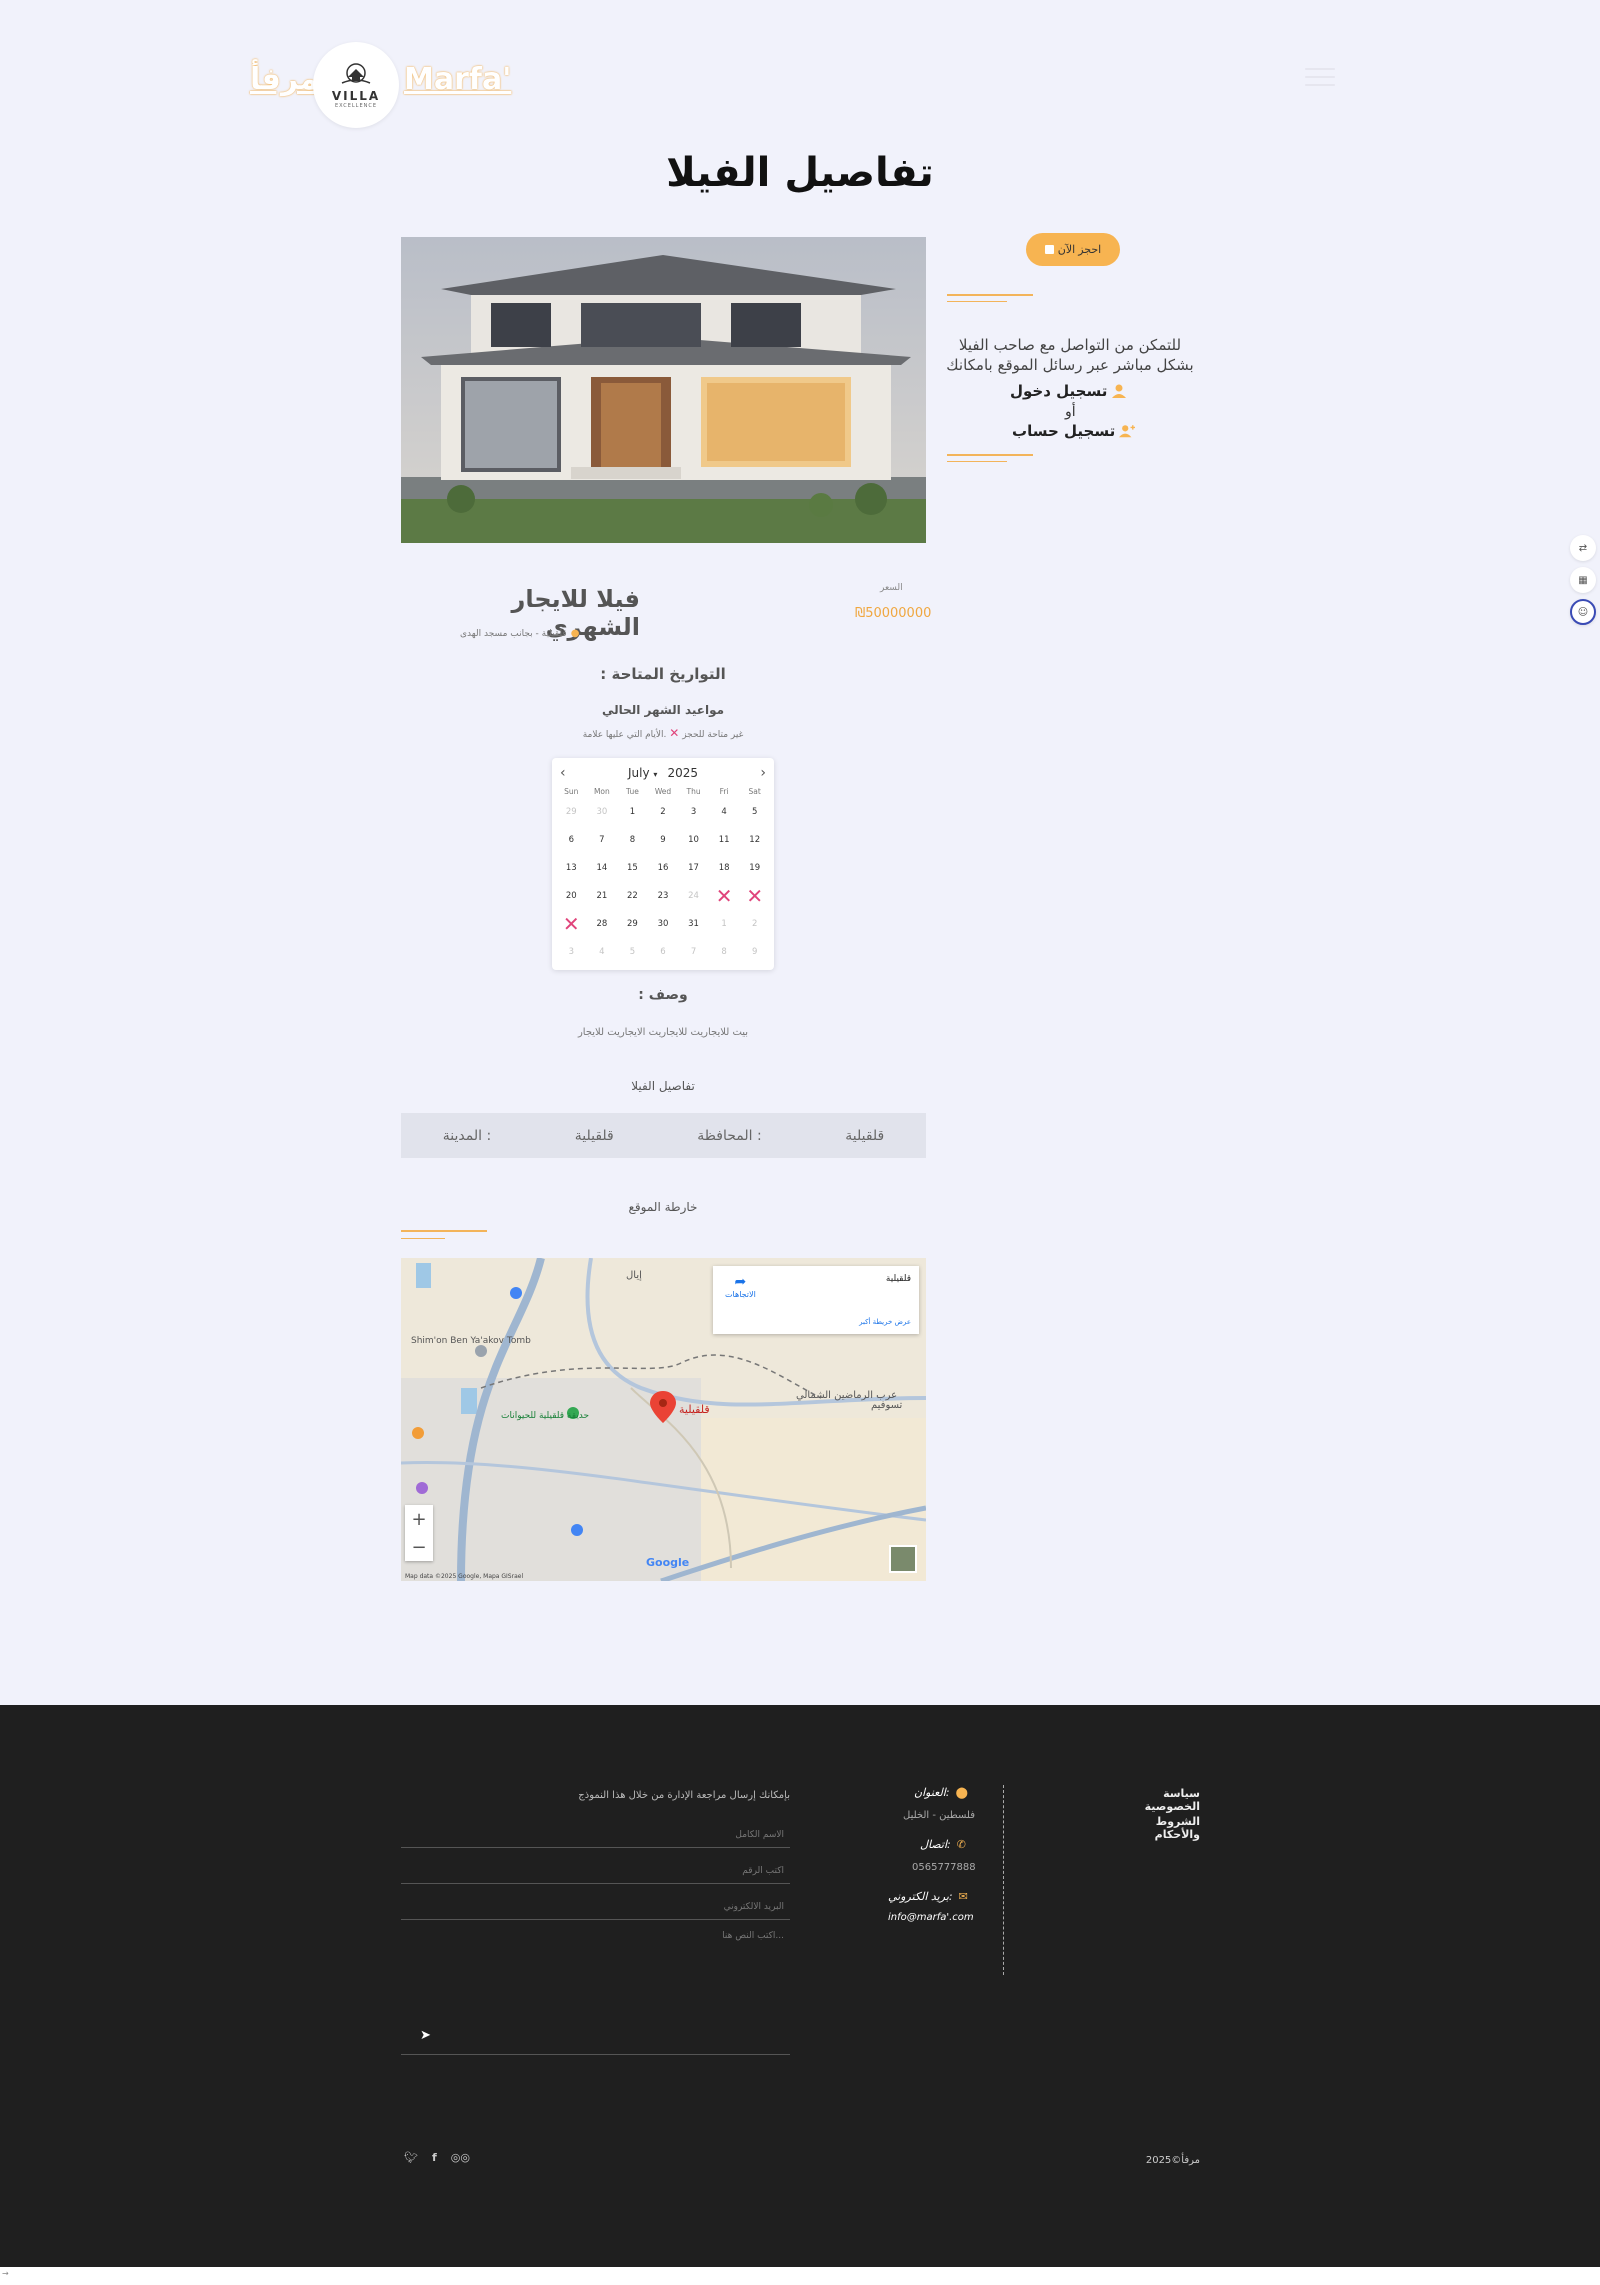 The width and height of the screenshot is (1600, 2285). I want to click on map-zoom-control: + −, so click(419, 1533).